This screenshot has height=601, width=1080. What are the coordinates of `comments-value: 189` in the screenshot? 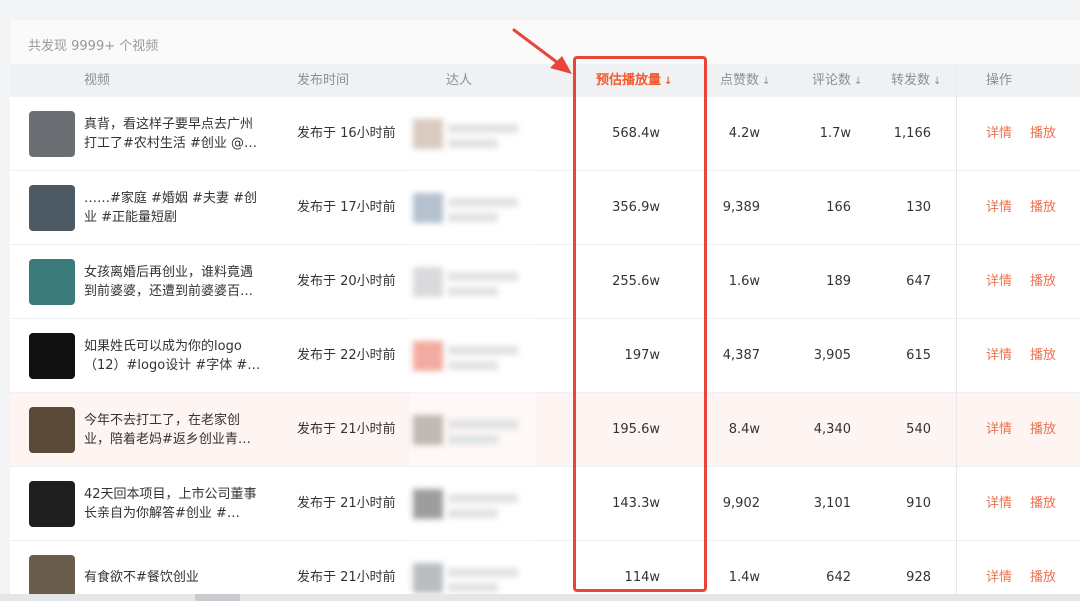 It's located at (838, 281).